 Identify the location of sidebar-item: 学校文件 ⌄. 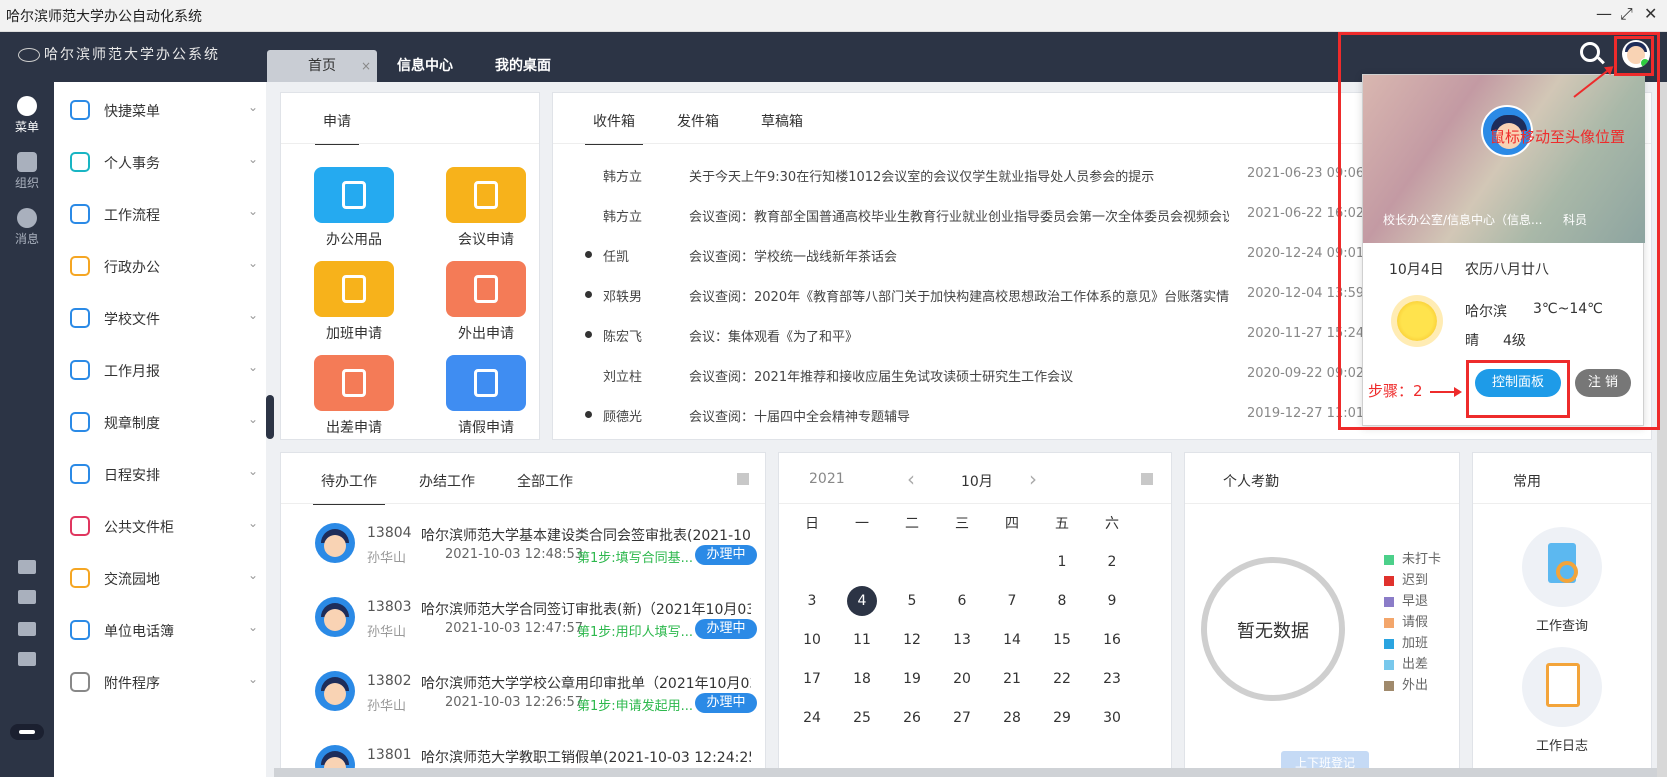
(160, 318).